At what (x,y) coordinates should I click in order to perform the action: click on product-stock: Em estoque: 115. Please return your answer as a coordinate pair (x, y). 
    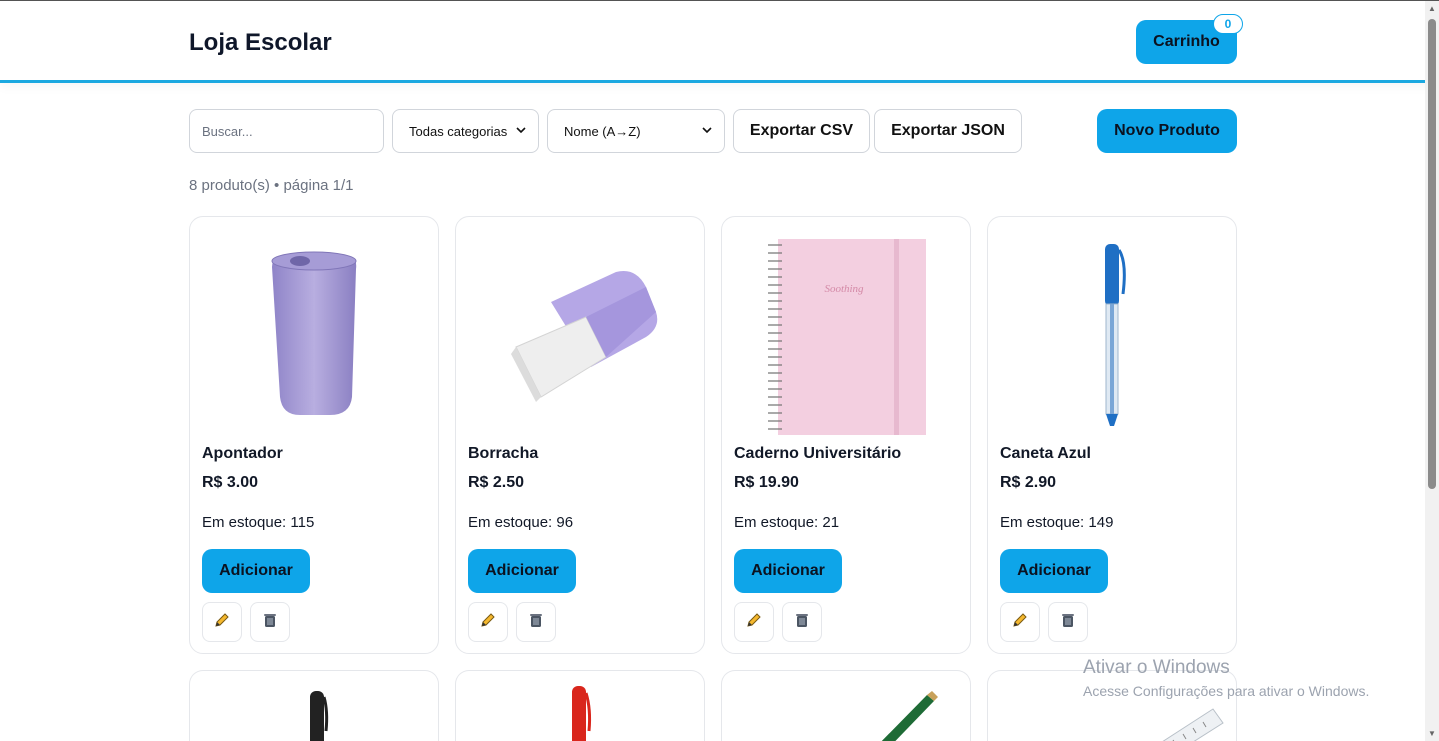
    Looking at the image, I should click on (258, 522).